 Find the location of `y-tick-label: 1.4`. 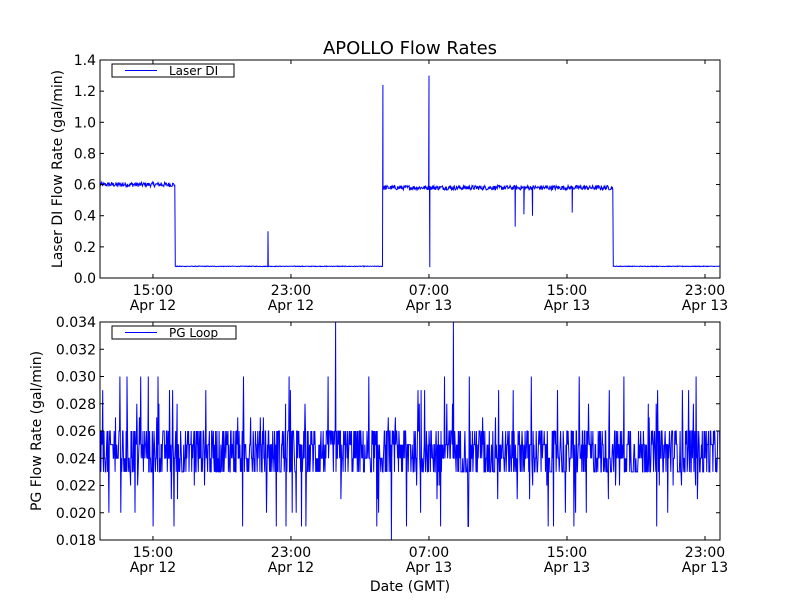

y-tick-label: 1.4 is located at coordinates (85, 61).